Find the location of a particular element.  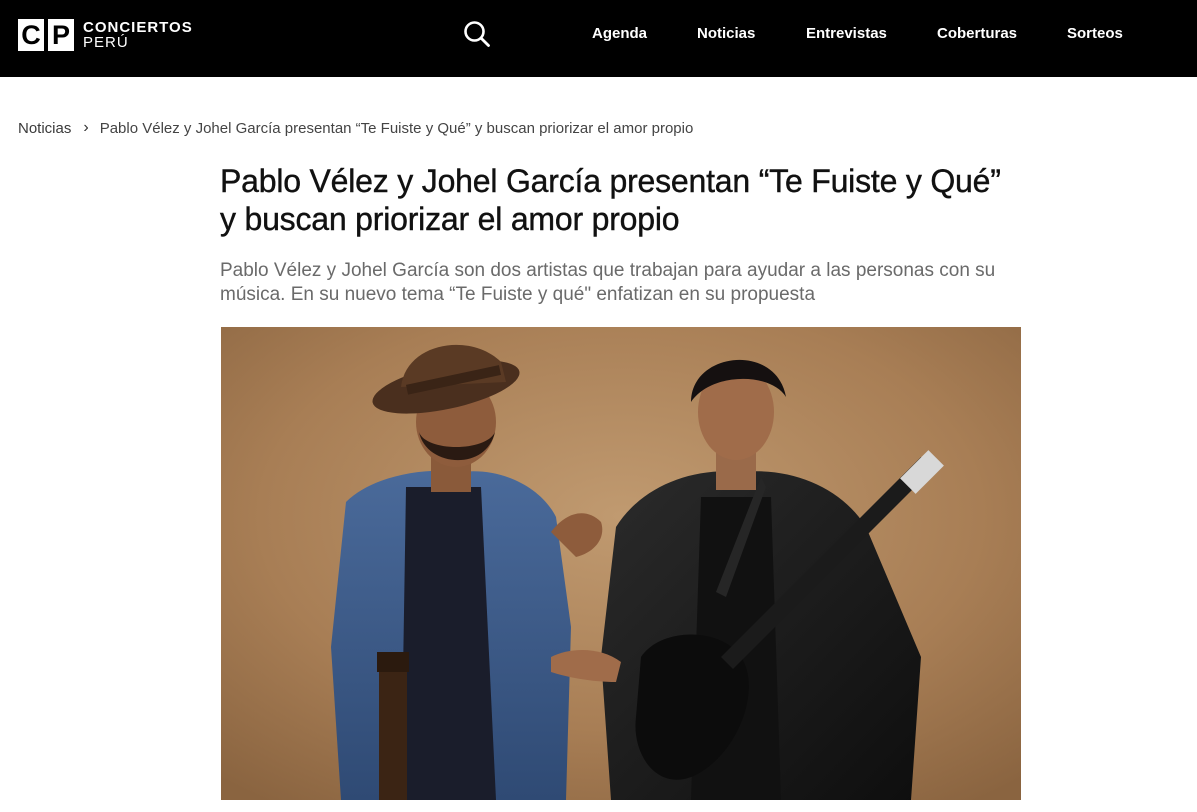

nav-item-agenda: Agenda is located at coordinates (619, 34).